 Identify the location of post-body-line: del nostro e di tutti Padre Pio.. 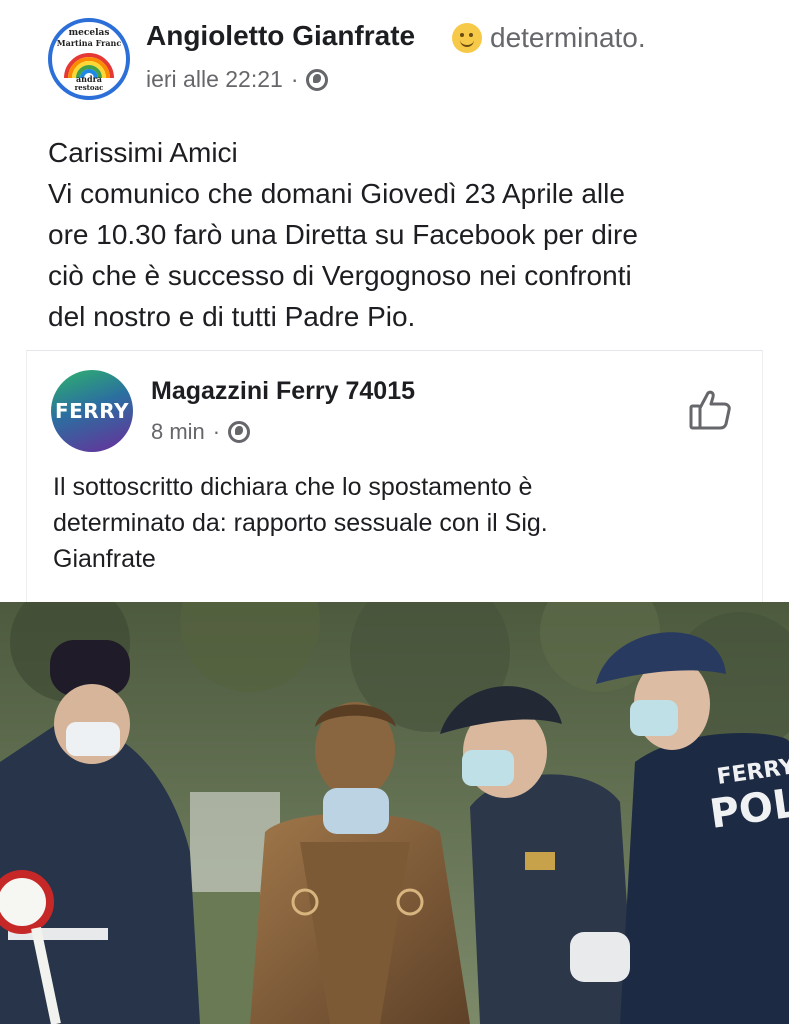
(232, 316).